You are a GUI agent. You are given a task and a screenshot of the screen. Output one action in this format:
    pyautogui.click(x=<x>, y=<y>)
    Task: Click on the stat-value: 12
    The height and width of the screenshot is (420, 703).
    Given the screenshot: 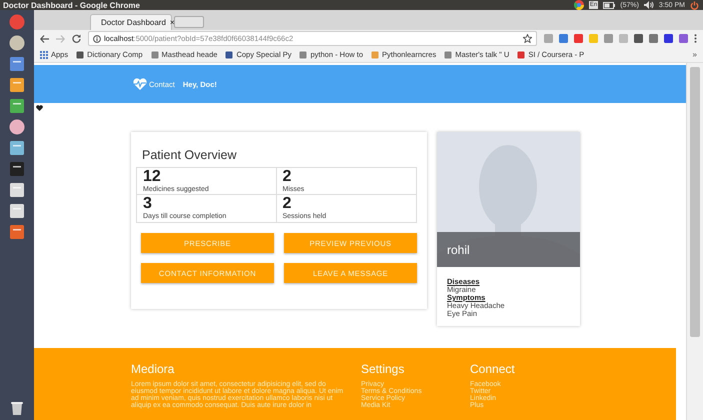 What is the action you would take?
    pyautogui.click(x=152, y=177)
    